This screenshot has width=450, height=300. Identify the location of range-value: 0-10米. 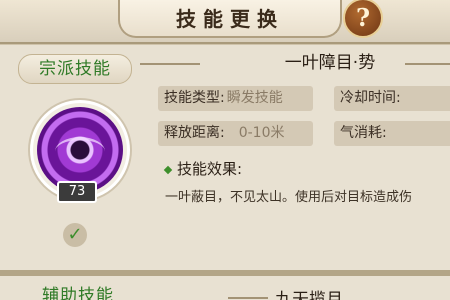
(261, 133).